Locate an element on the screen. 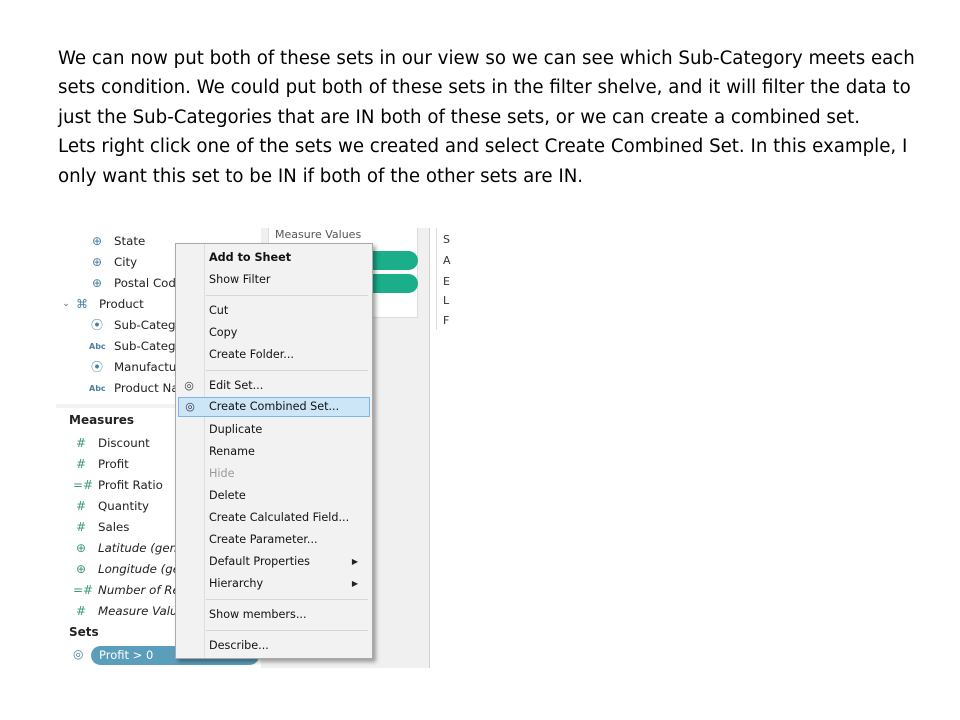 This screenshot has width=960, height=720. menu-item-duplicate: Duplicate is located at coordinates (274, 430).